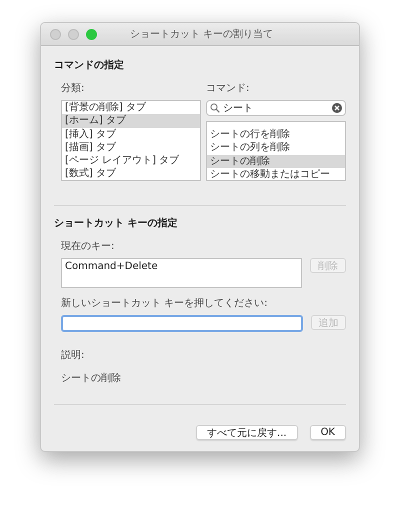  I want to click on ok-button: OK, so click(328, 432).